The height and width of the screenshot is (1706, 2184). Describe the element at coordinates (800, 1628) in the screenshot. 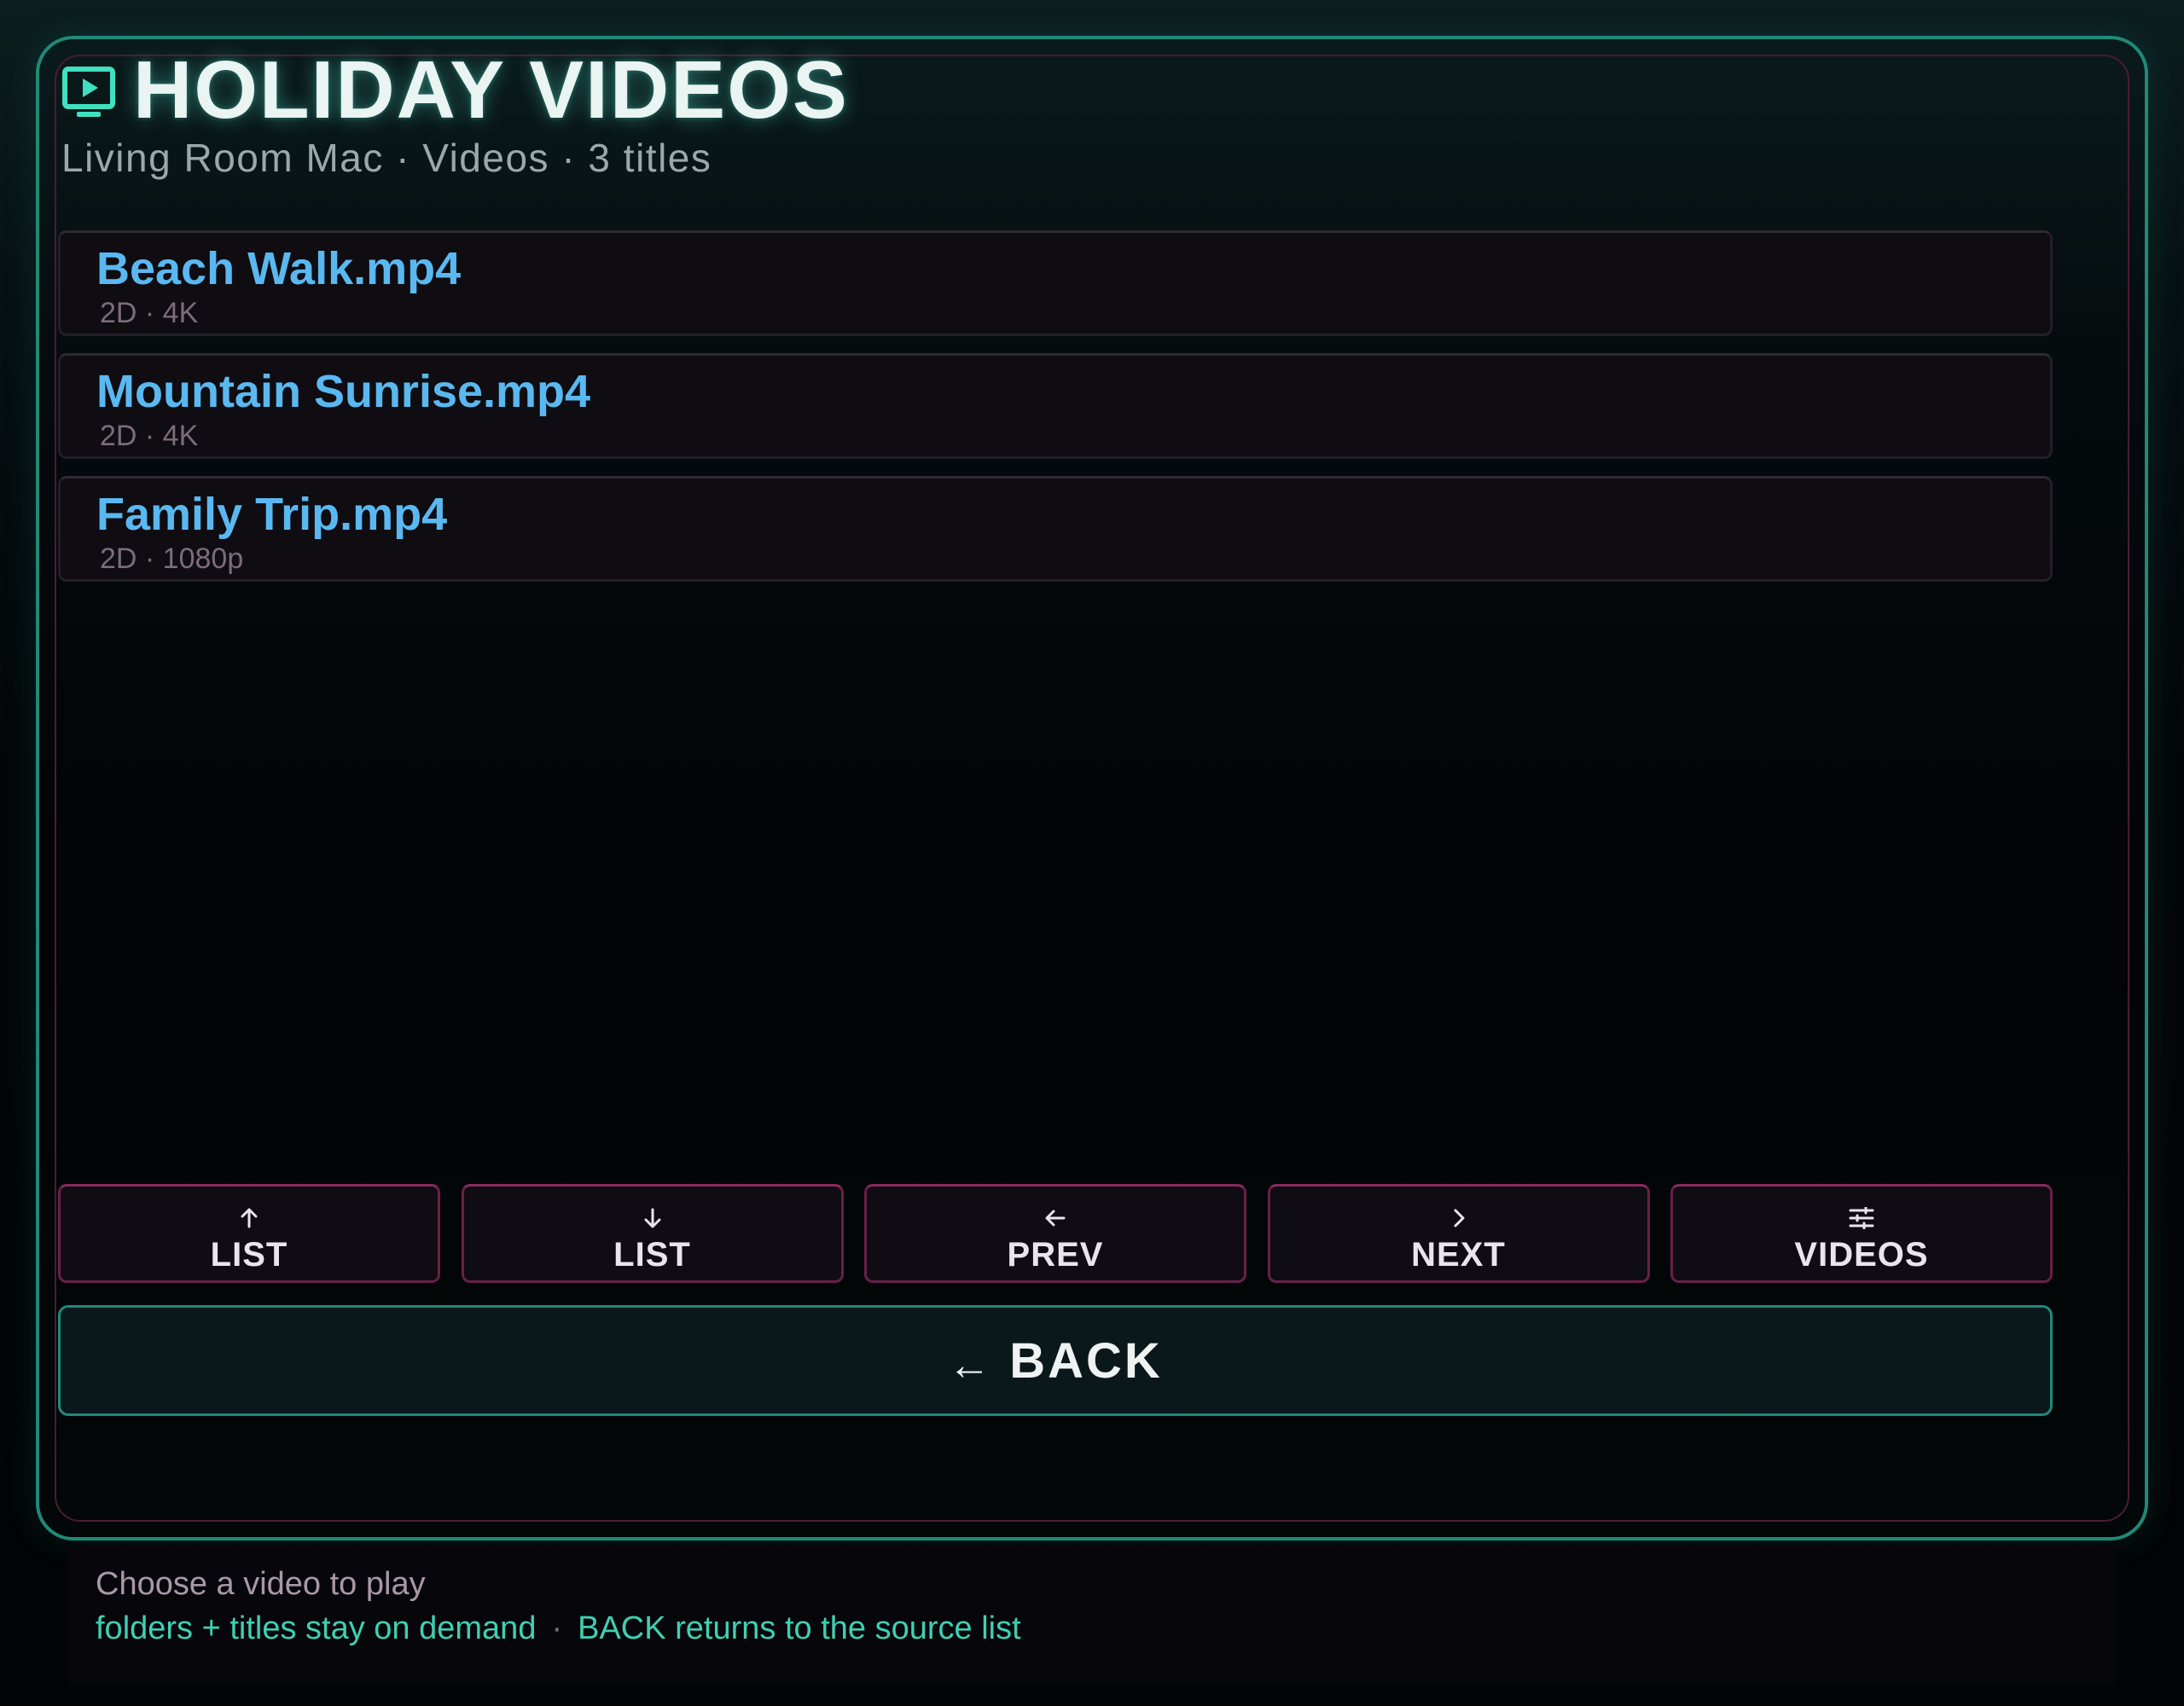

I see `tip-right: BACK returns to the source list` at that location.